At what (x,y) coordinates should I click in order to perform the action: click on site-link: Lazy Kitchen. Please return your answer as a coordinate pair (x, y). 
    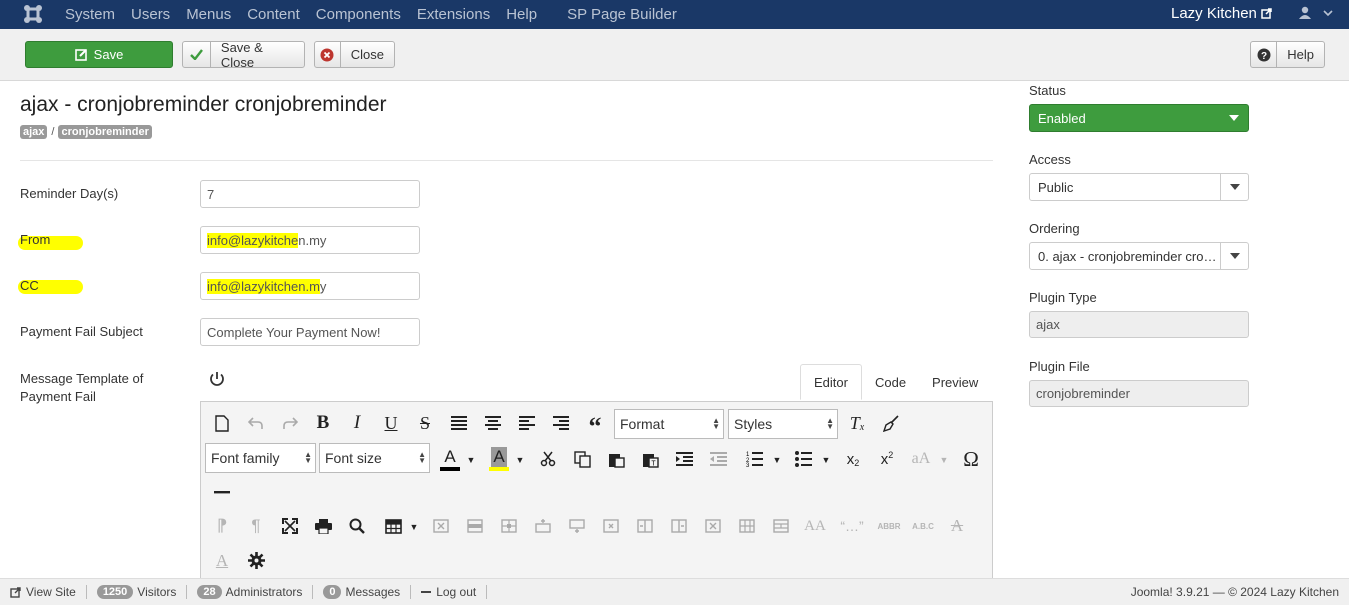
    Looking at the image, I should click on (1221, 13).